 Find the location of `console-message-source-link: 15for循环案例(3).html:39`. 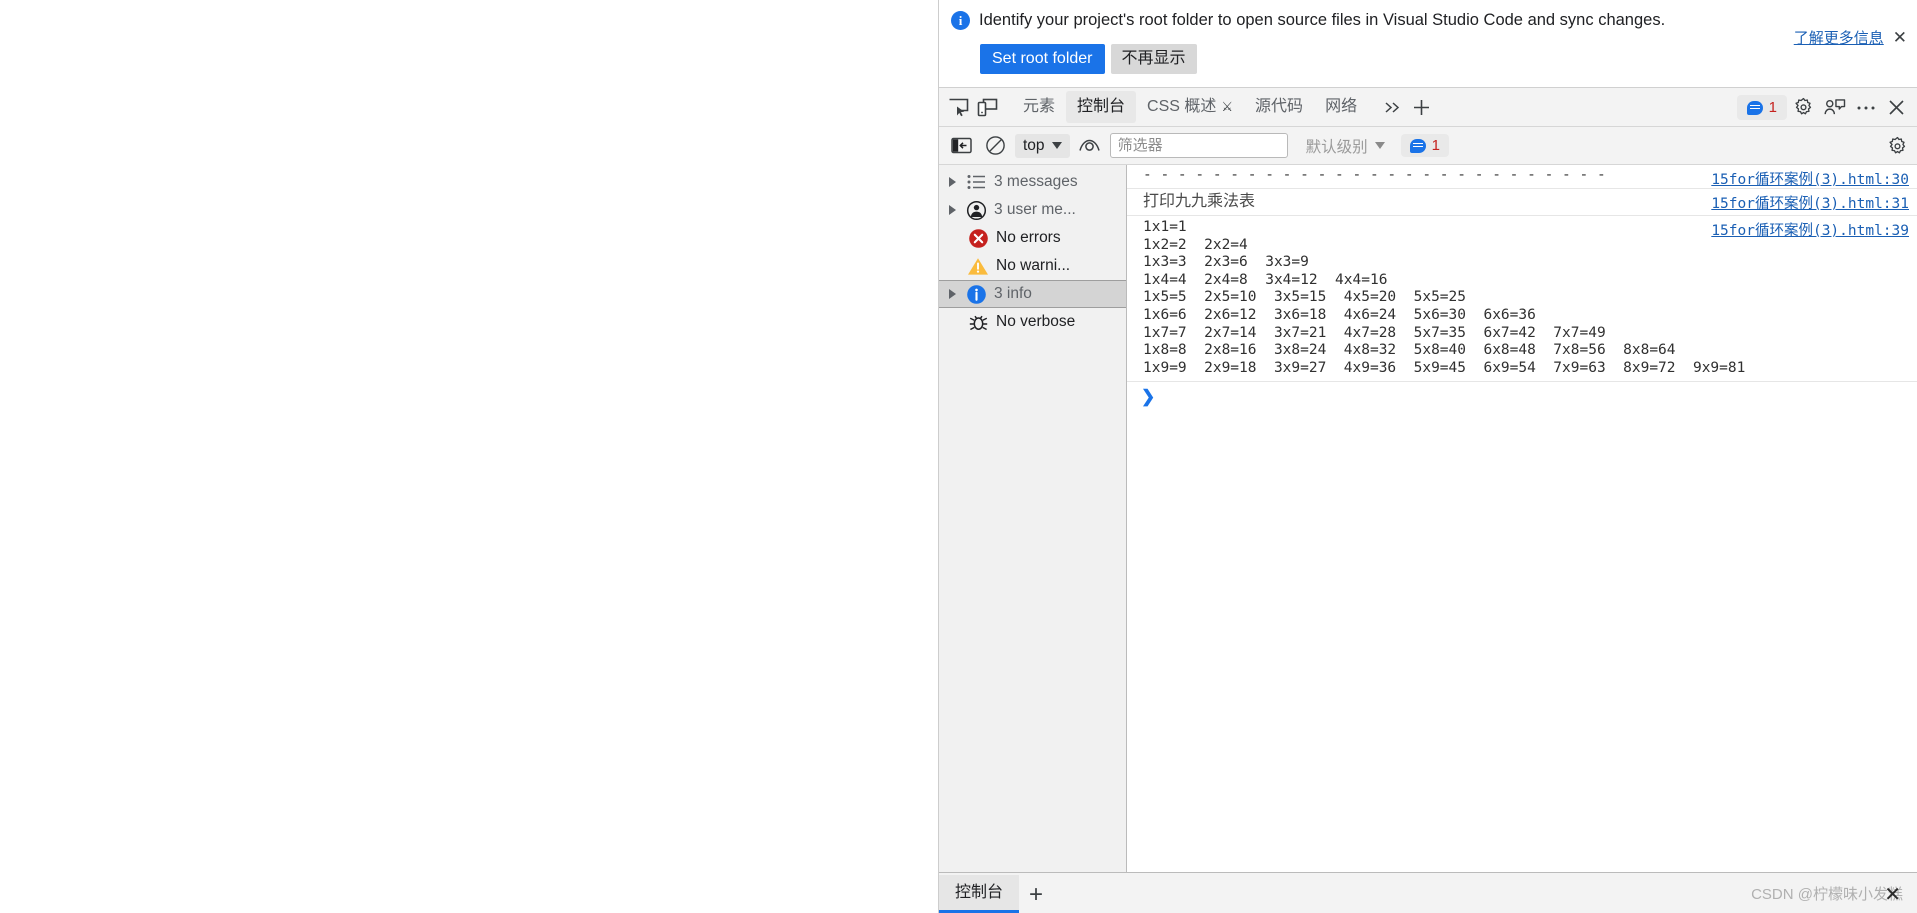

console-message-source-link: 15for循环案例(3).html:39 is located at coordinates (1810, 229).